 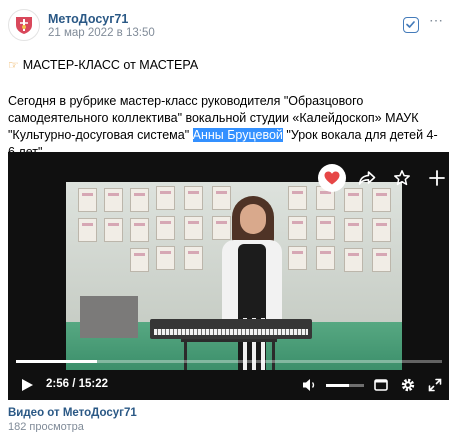 What do you see at coordinates (252, 284) in the screenshot?
I see `singer-dress` at bounding box center [252, 284].